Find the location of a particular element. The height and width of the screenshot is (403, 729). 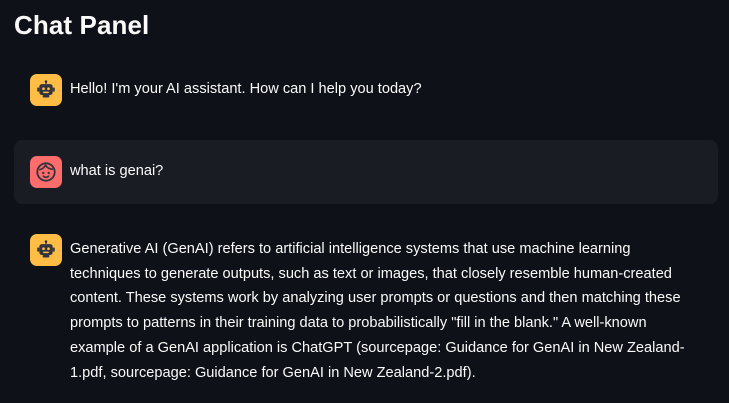

face-icon is located at coordinates (46, 172).